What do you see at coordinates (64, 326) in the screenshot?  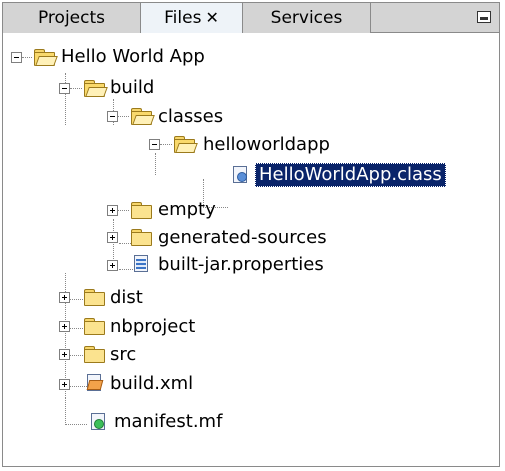 I see `expand-nbproject-icon` at bounding box center [64, 326].